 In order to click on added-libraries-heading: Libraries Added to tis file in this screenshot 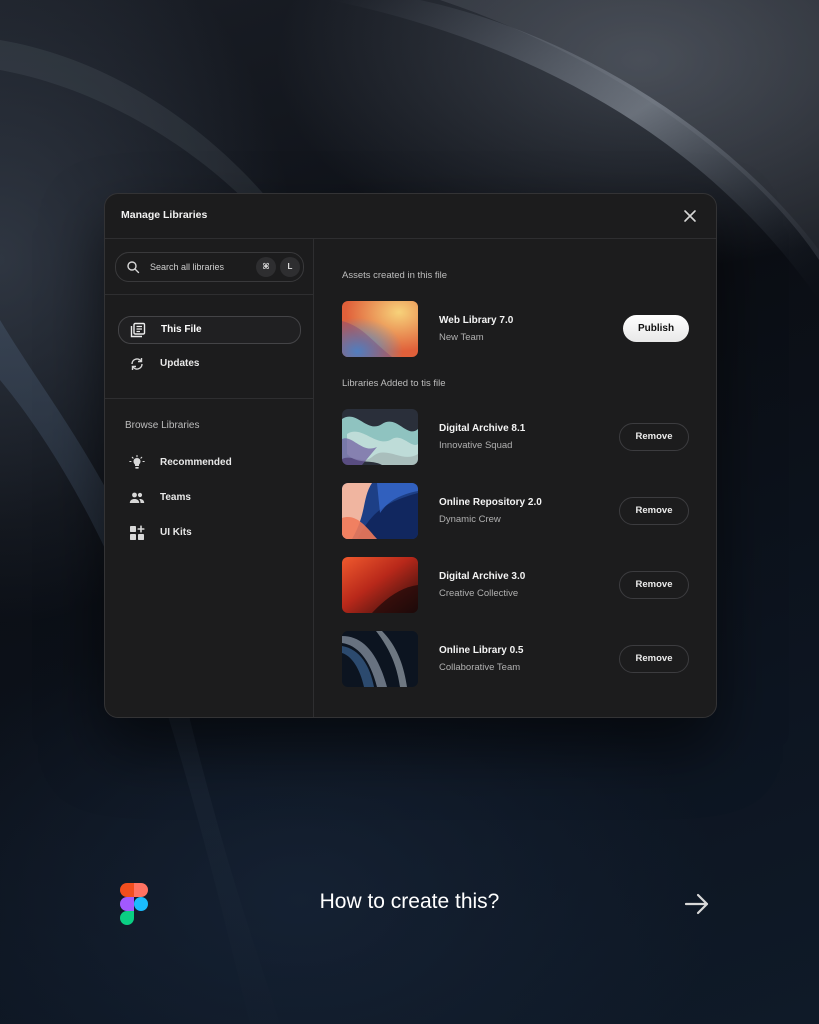, I will do `click(394, 383)`.